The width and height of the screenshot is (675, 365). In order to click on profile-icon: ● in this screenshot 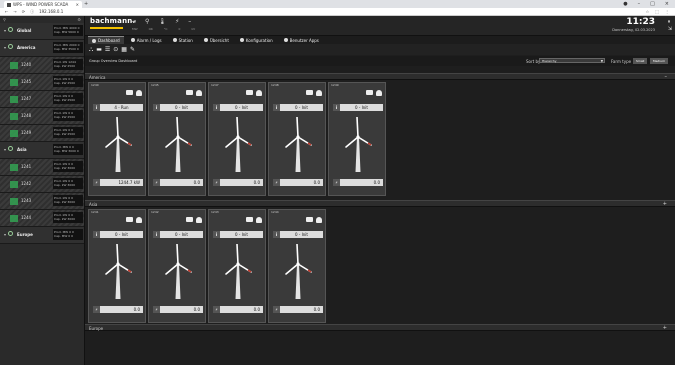, I will do `click(625, 4)`.